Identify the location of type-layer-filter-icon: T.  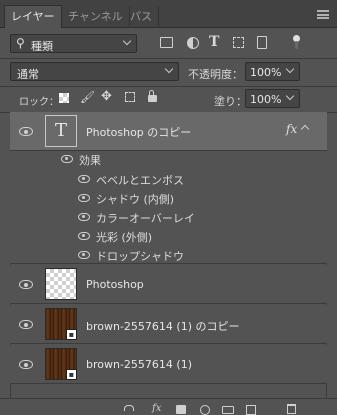
(214, 42).